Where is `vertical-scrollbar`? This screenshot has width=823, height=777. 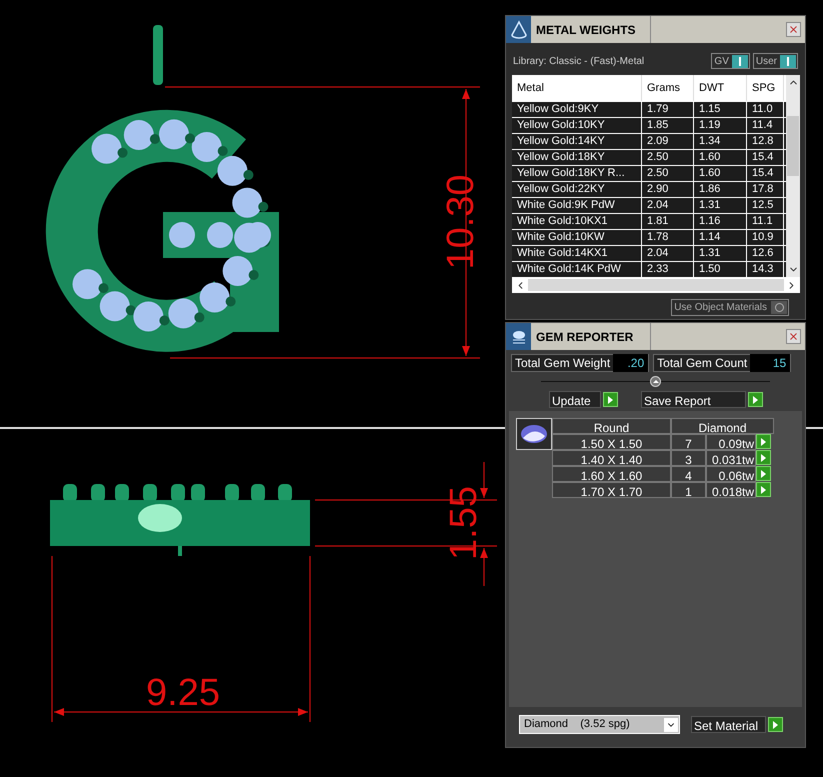
vertical-scrollbar is located at coordinates (793, 176).